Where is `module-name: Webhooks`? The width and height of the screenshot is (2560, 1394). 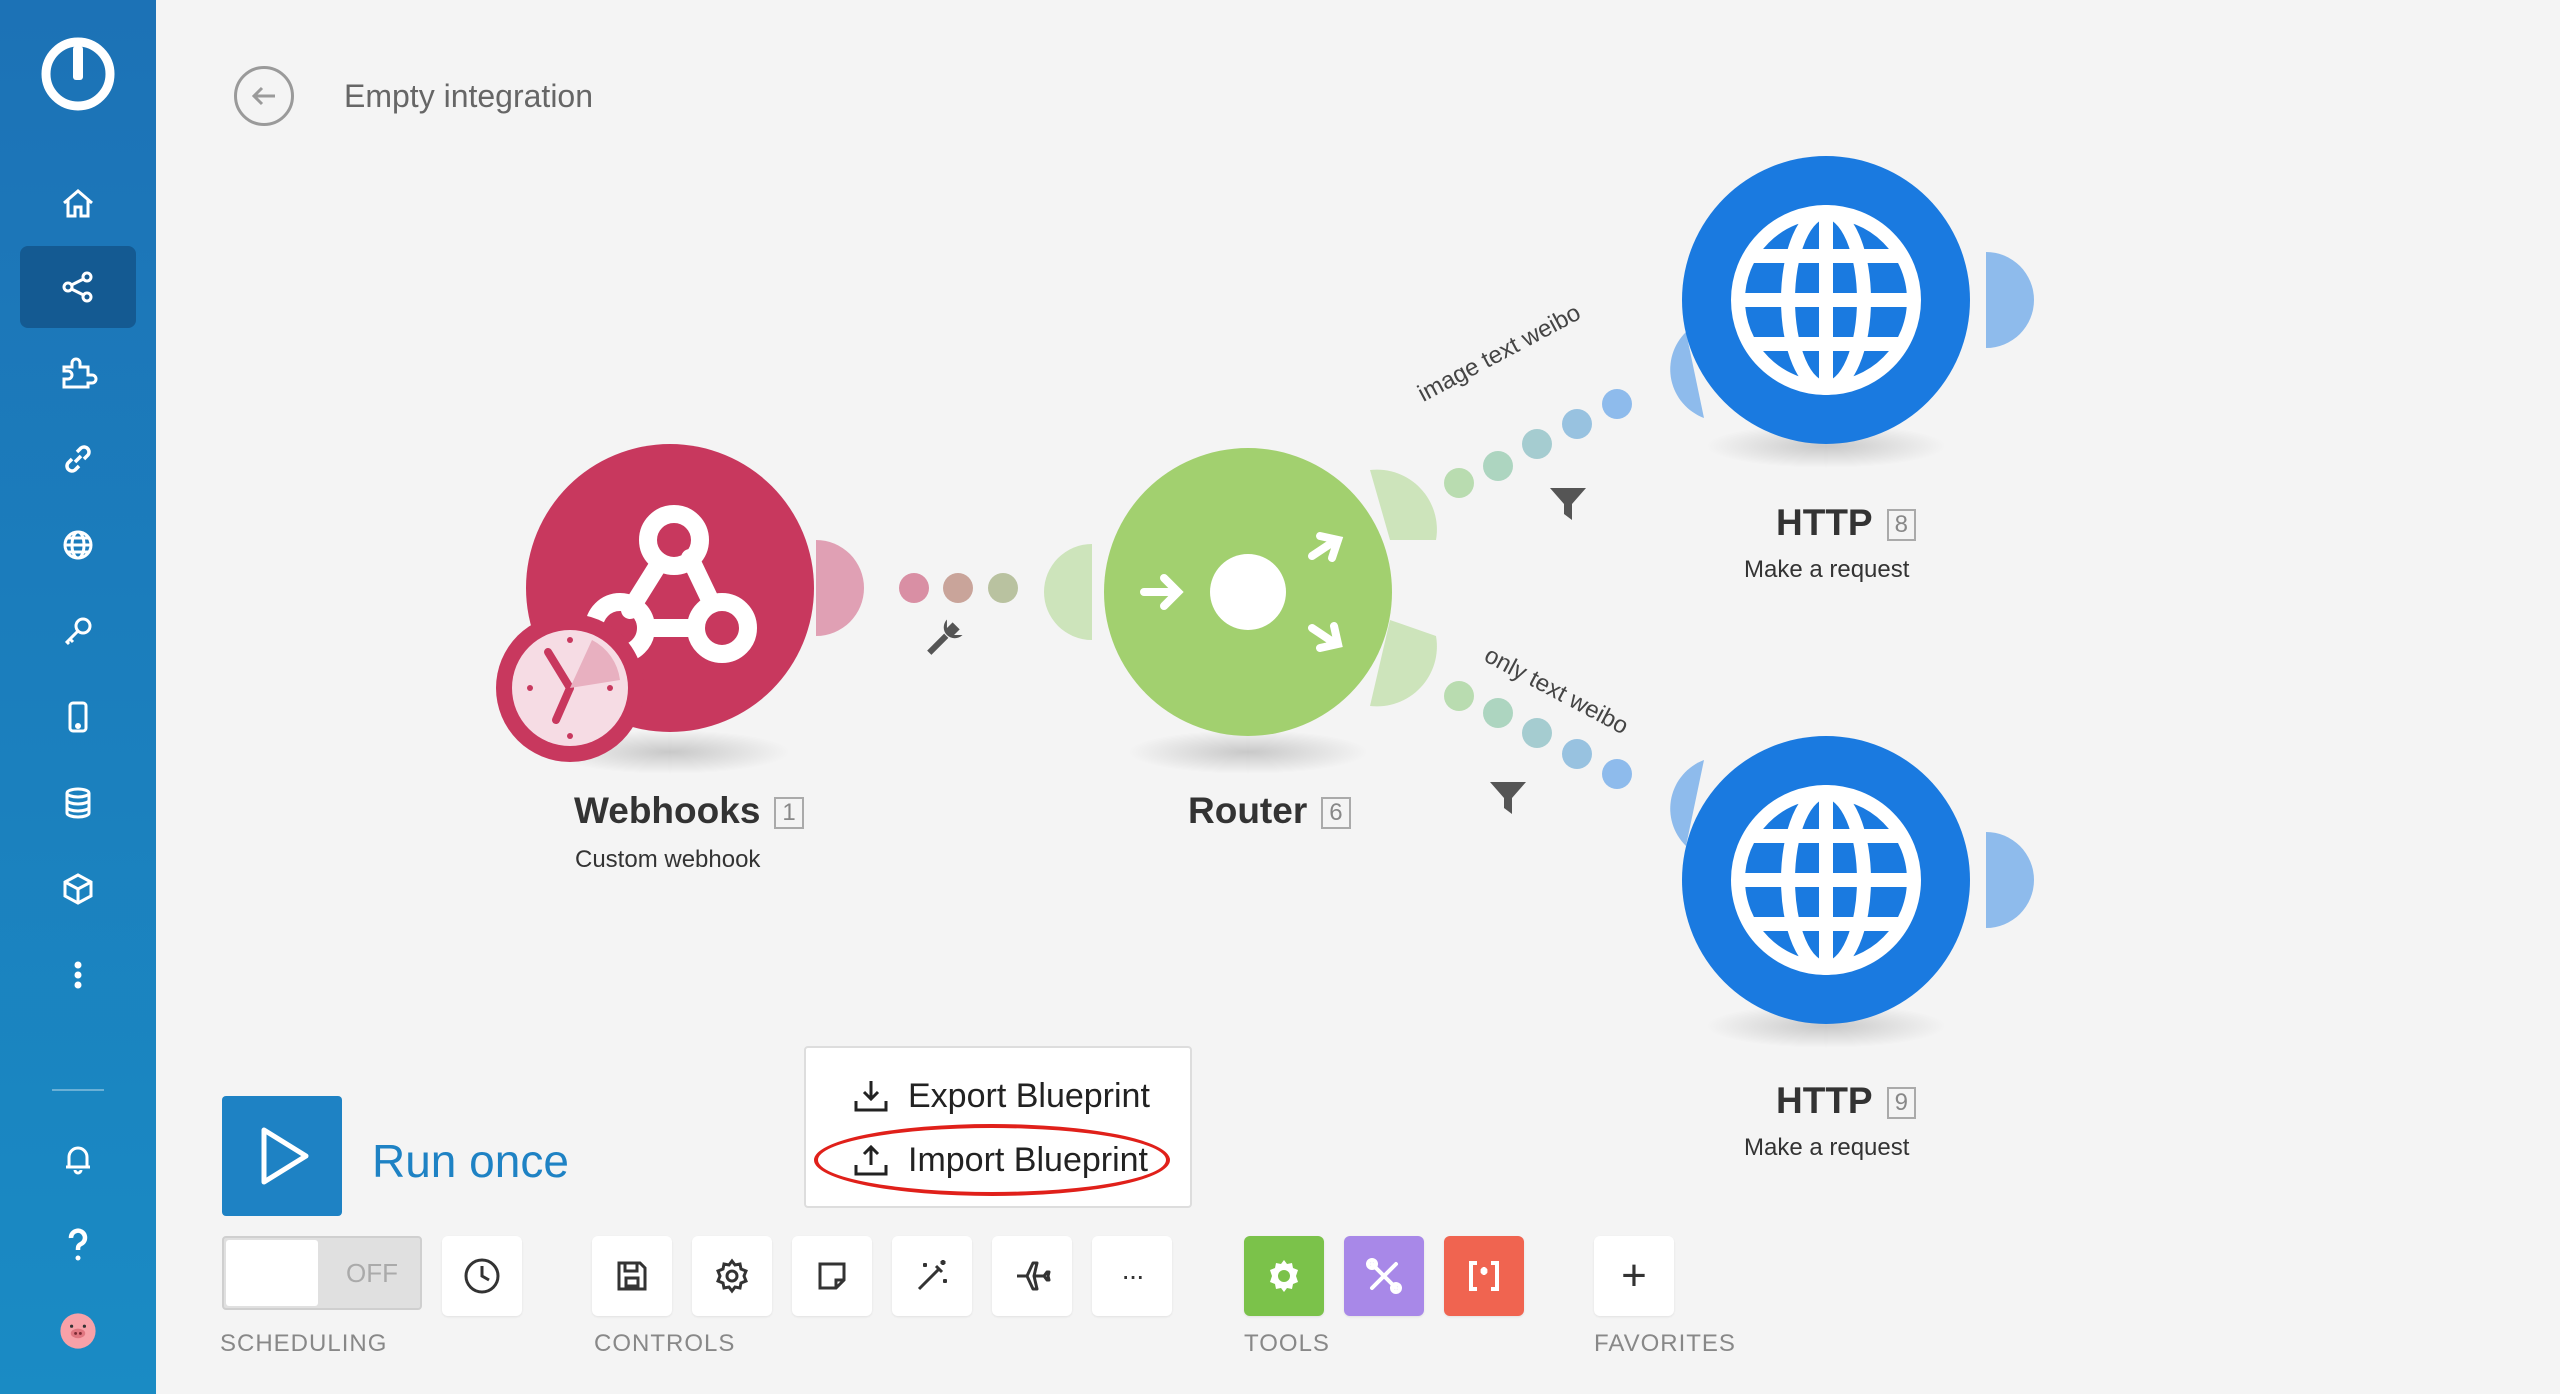
module-name: Webhooks is located at coordinates (667, 810).